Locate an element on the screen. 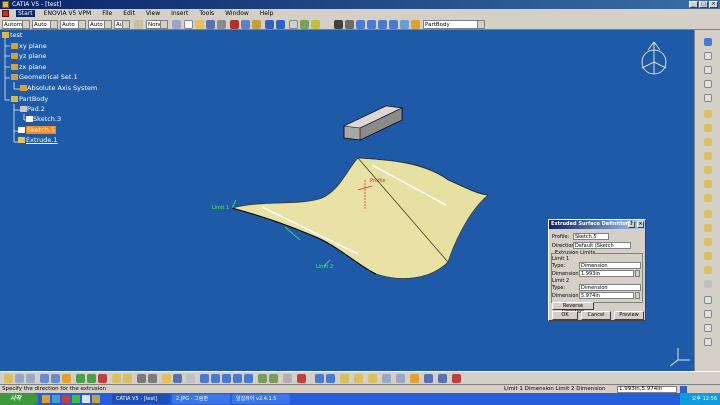  save-icon is located at coordinates (210, 24).